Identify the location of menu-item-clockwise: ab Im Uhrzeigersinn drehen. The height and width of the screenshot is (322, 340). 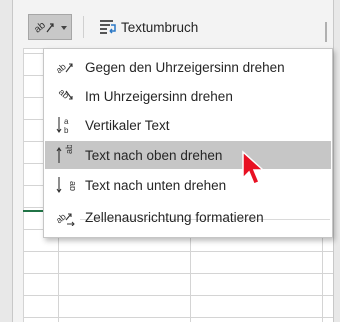
(188, 96).